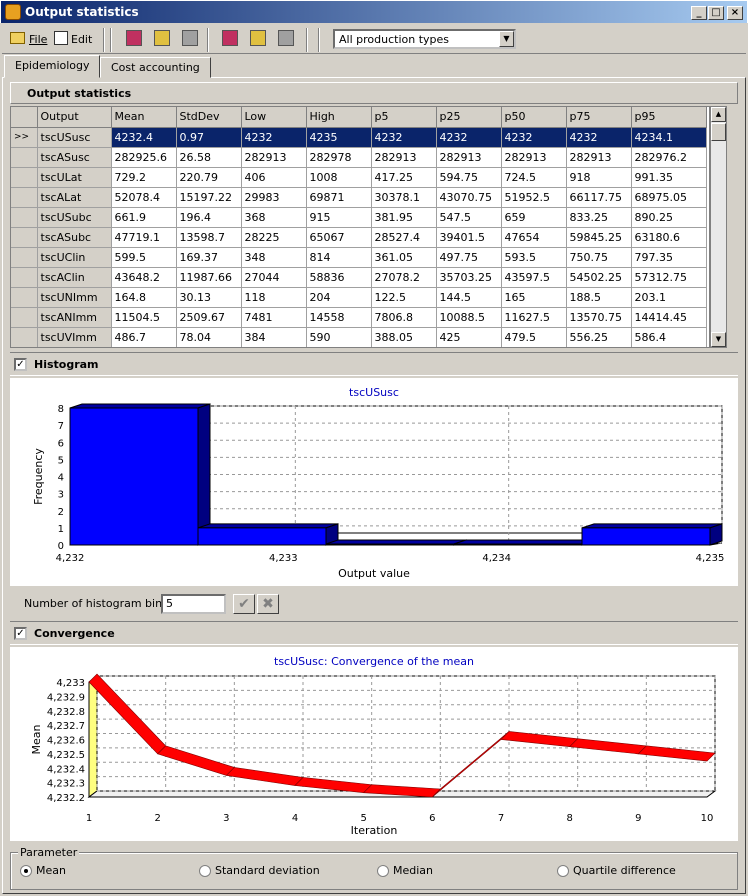  Describe the element at coordinates (74, 117) in the screenshot. I see `column-header: Output` at that location.